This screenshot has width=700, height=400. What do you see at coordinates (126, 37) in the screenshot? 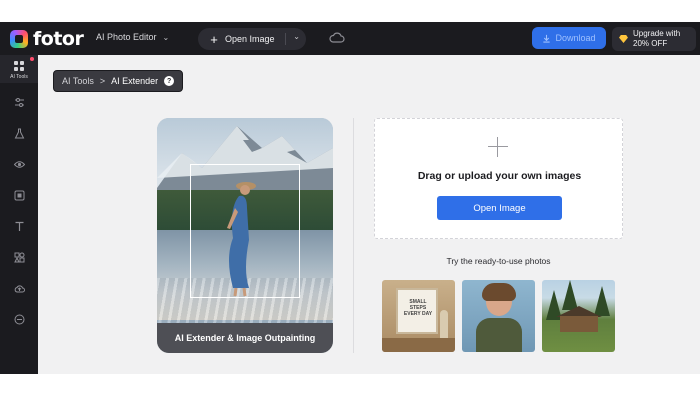
I see `editor-mode-label: AI Photo Editor` at bounding box center [126, 37].